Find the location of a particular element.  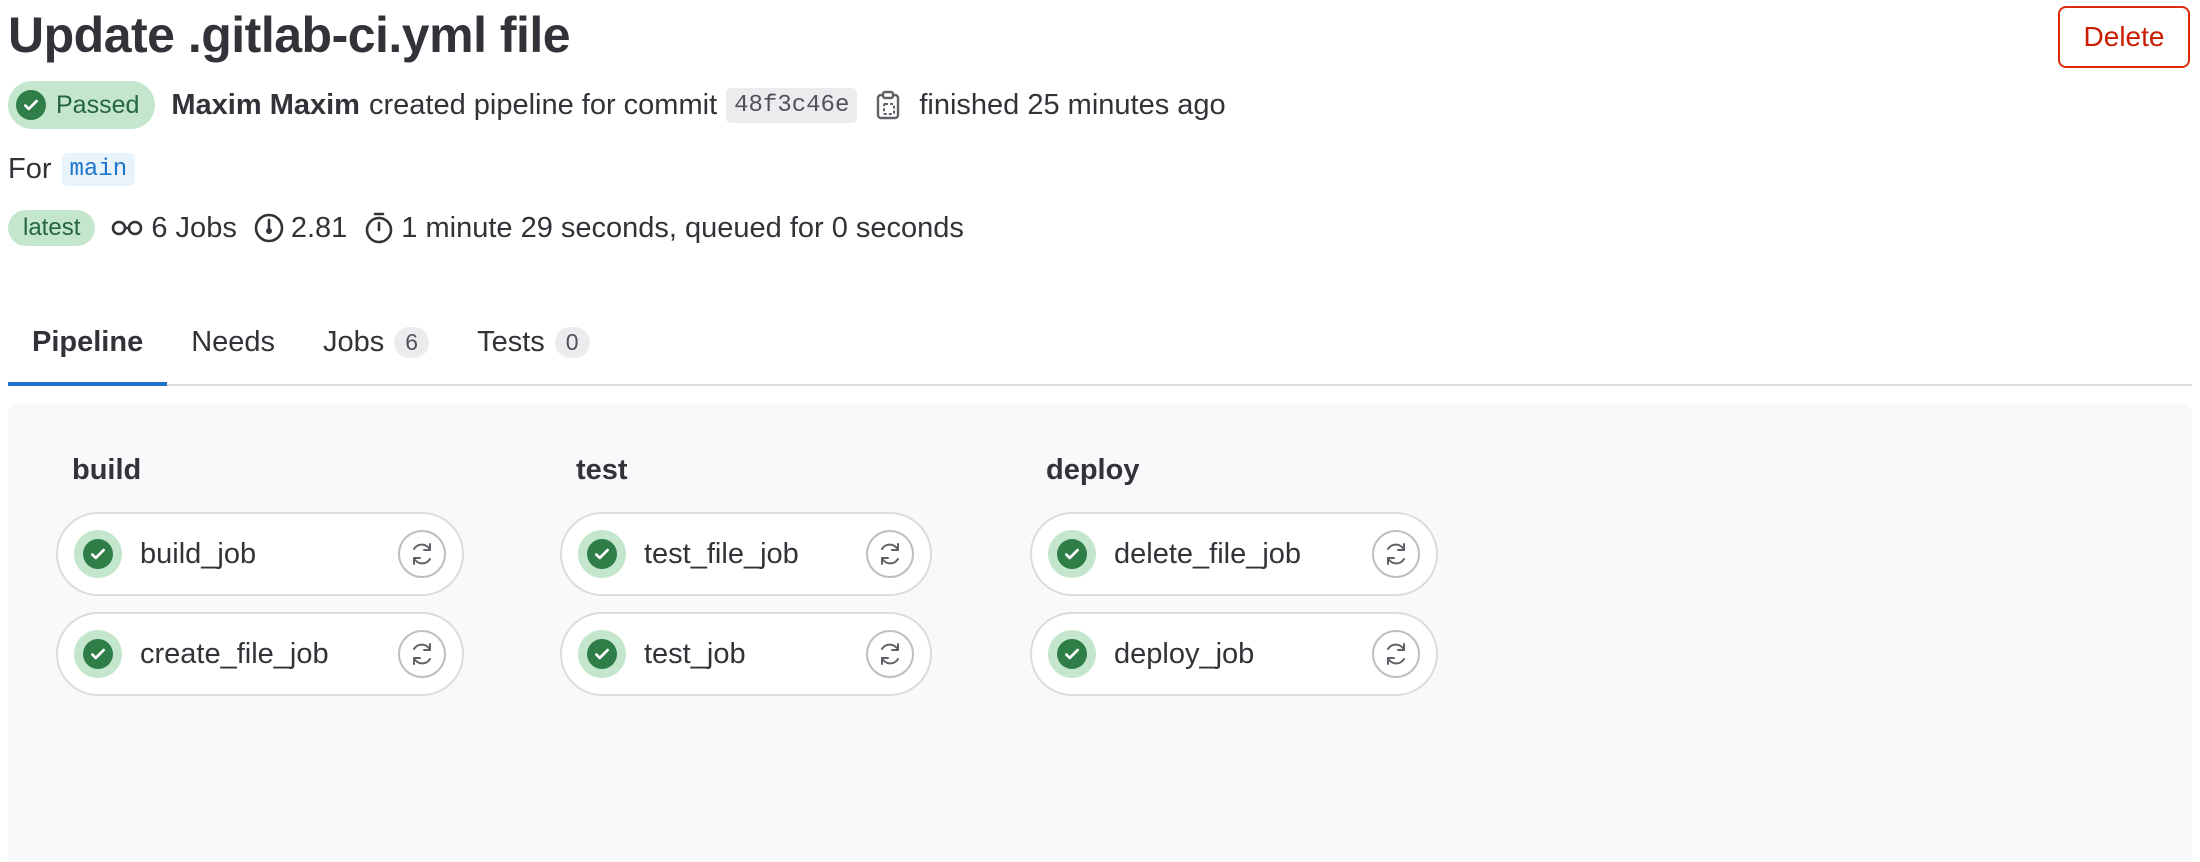

stage-build: build build_job create_file_job is located at coordinates (260, 575).